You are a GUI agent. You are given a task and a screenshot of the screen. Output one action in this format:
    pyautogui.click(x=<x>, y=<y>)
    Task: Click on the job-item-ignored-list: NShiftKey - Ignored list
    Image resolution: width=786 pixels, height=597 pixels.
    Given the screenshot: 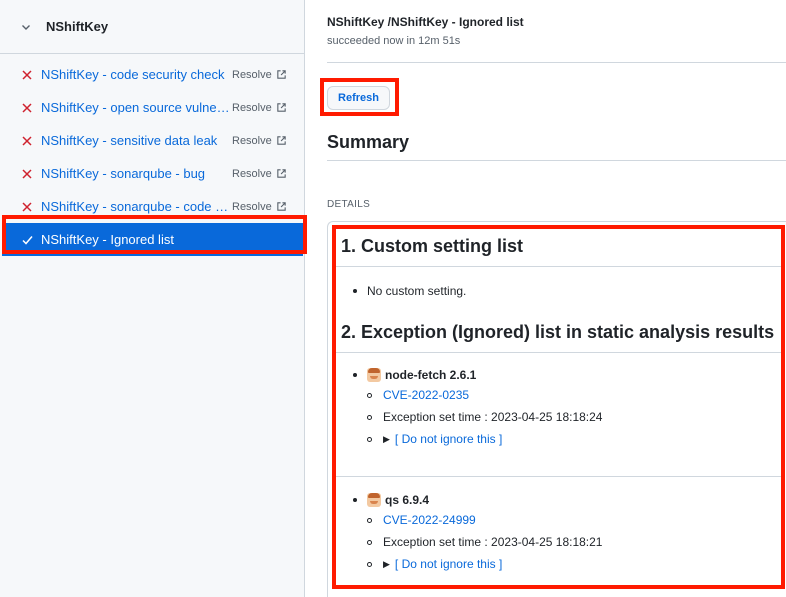 What is the action you would take?
    pyautogui.click(x=152, y=239)
    